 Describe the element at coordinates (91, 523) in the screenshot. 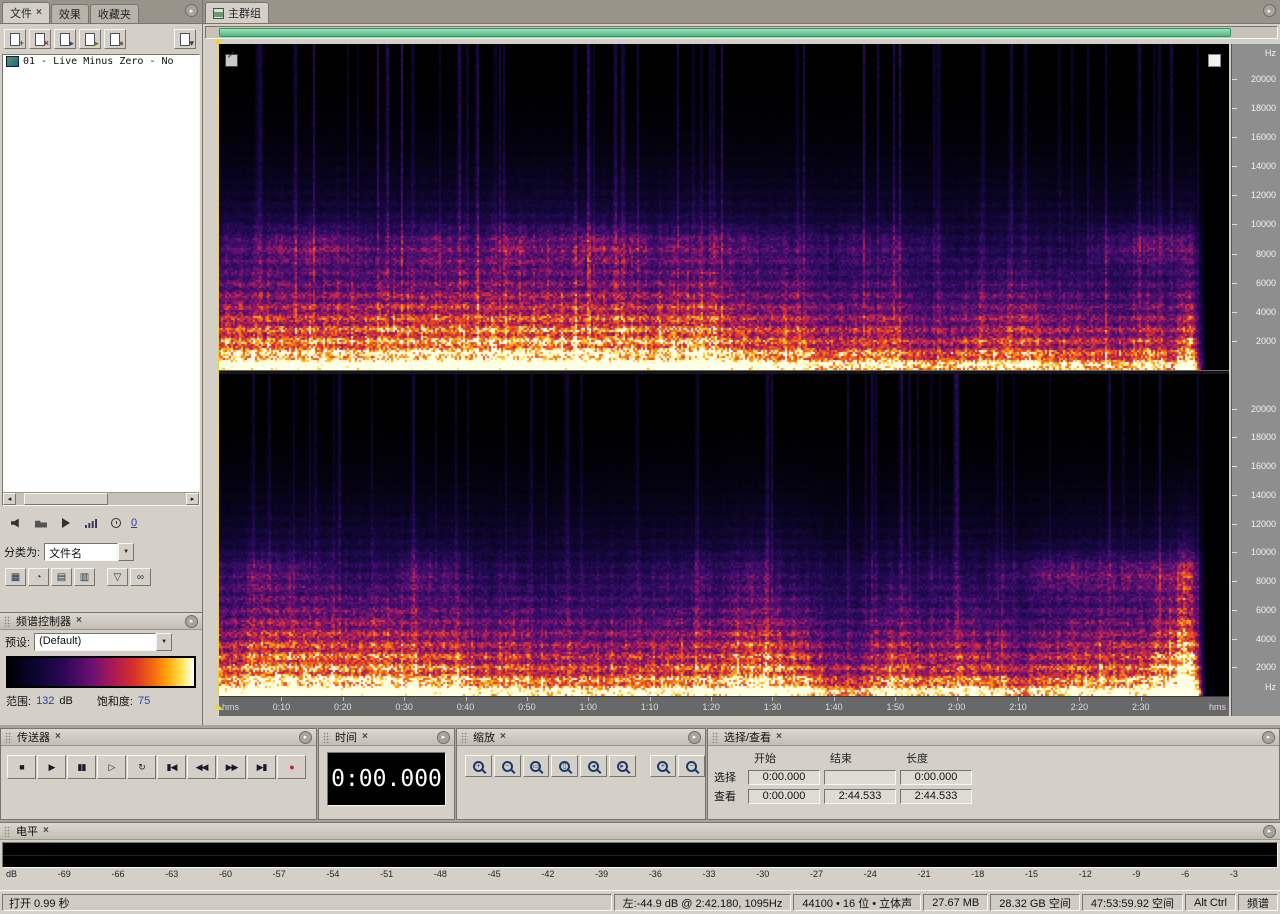

I see `preview-volume-button` at that location.